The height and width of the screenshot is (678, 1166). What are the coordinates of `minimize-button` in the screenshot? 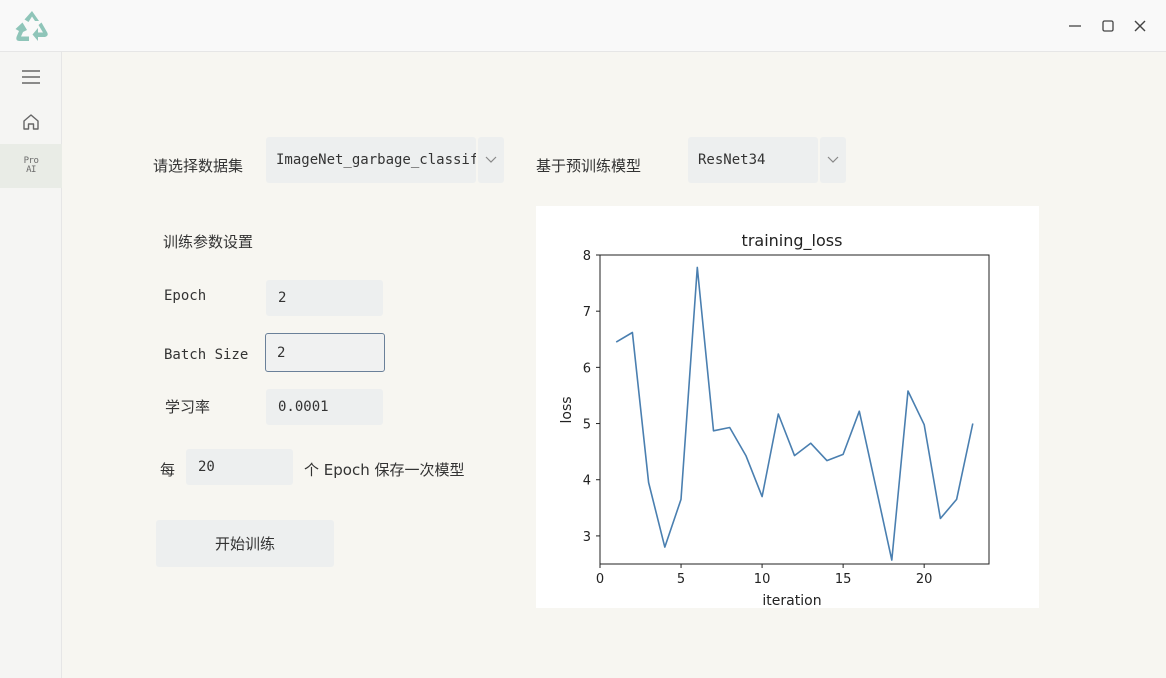 It's located at (1075, 26).